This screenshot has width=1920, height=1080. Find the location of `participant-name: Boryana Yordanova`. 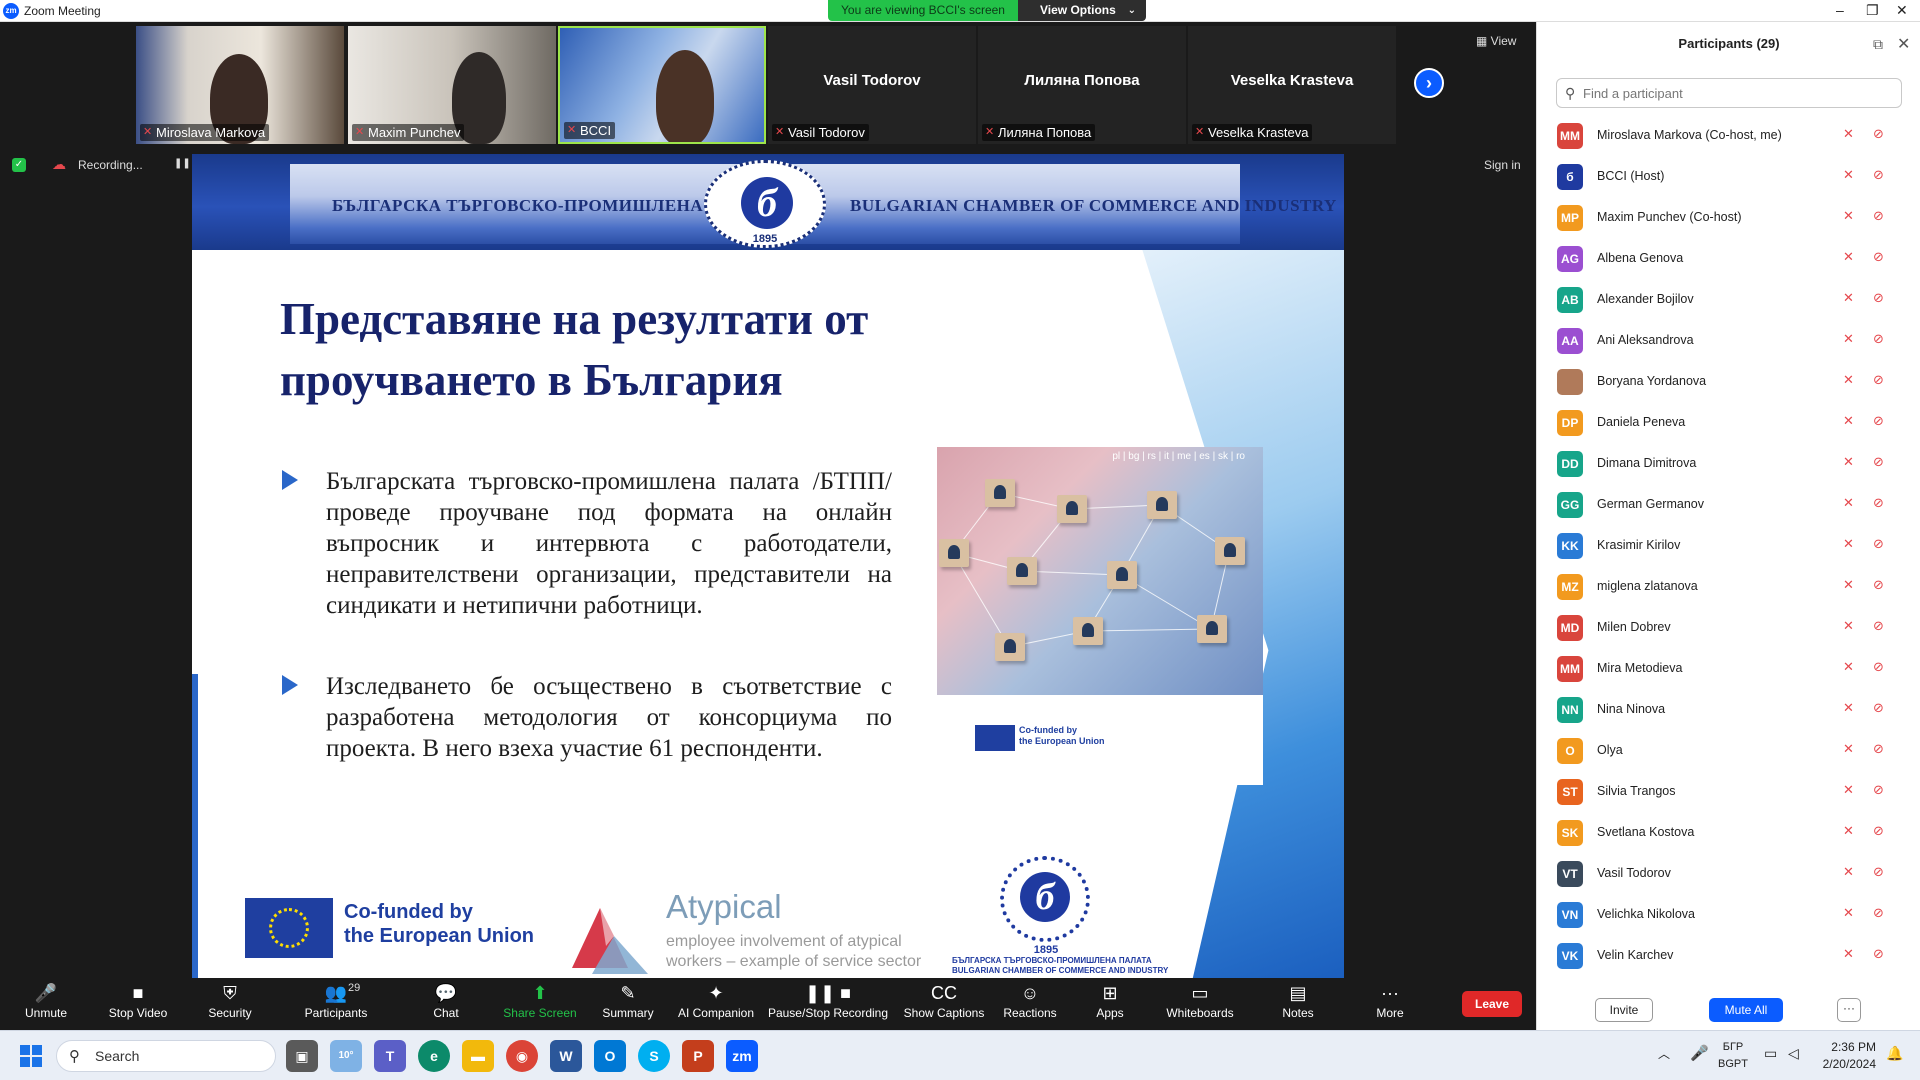

participant-name: Boryana Yordanova is located at coordinates (1652, 381).